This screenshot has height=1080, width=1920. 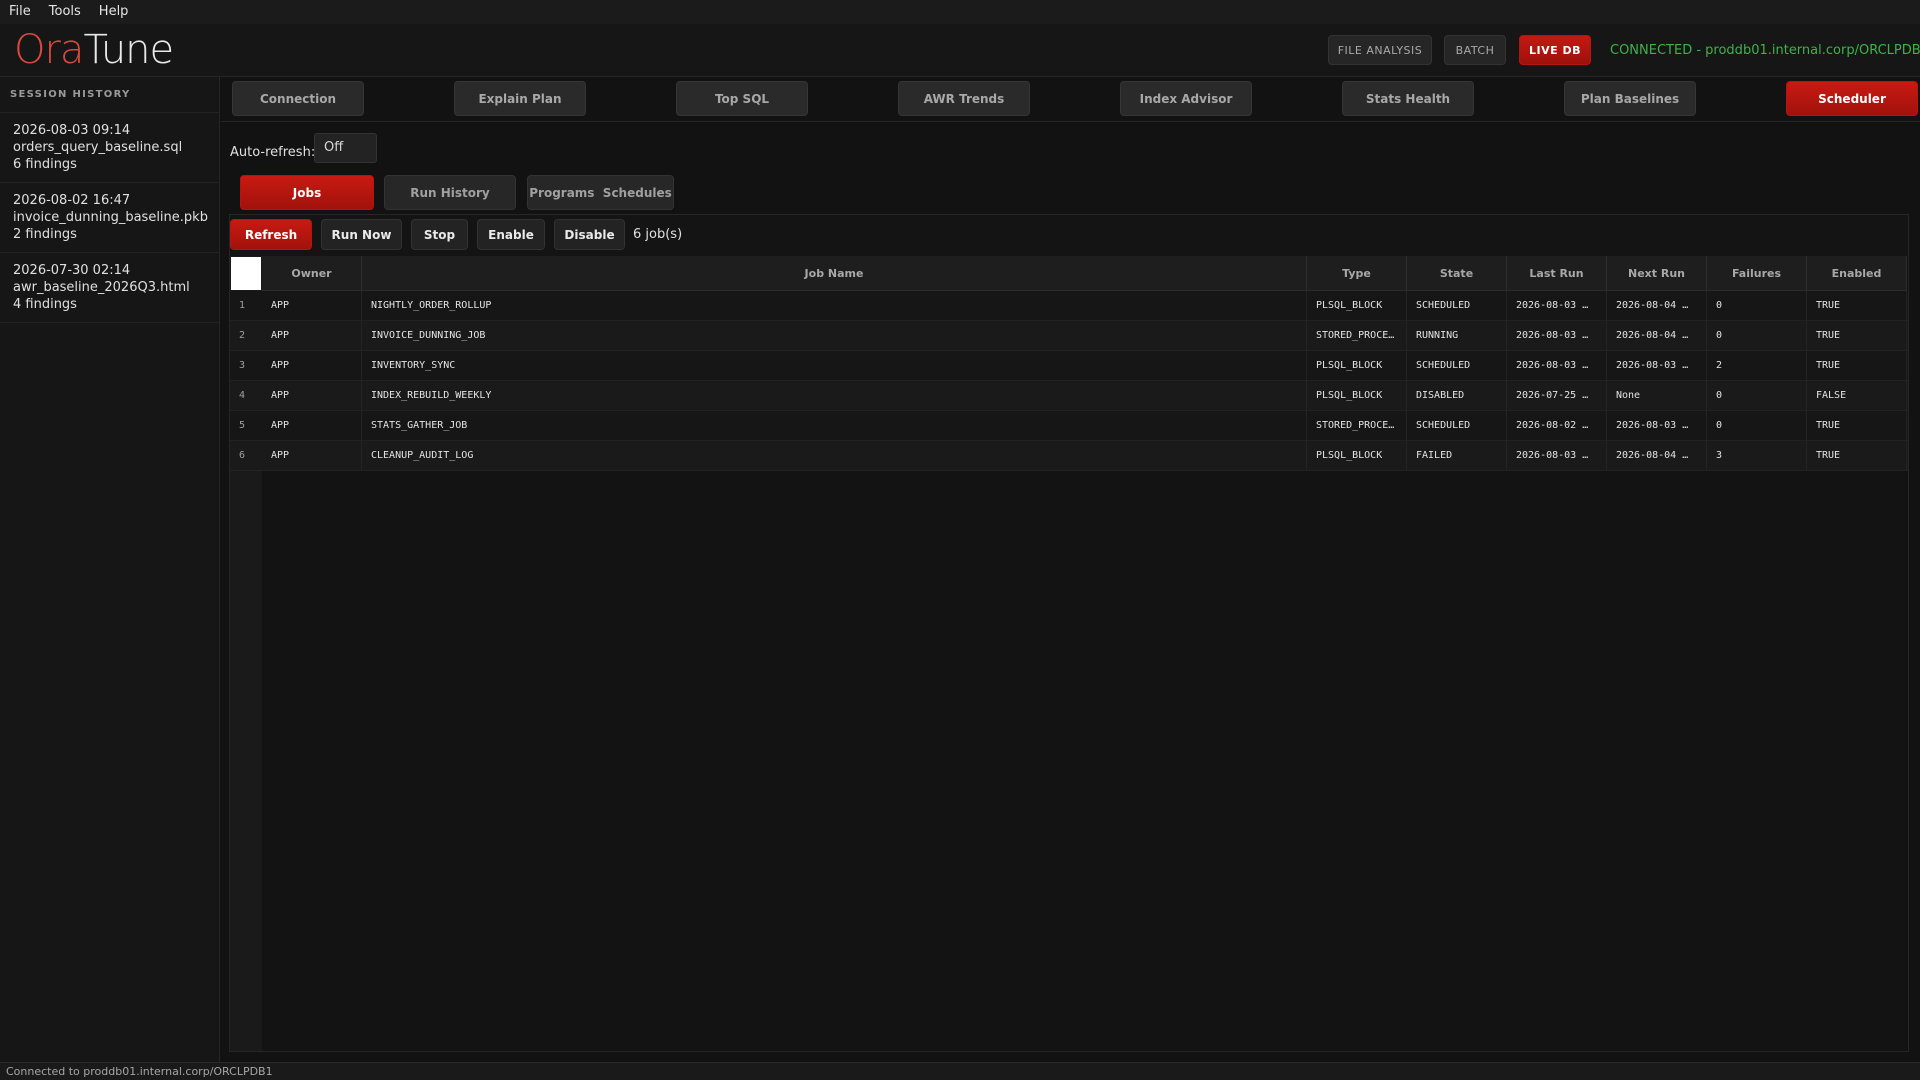 What do you see at coordinates (361, 234) in the screenshot?
I see `run-now-button: Run Now` at bounding box center [361, 234].